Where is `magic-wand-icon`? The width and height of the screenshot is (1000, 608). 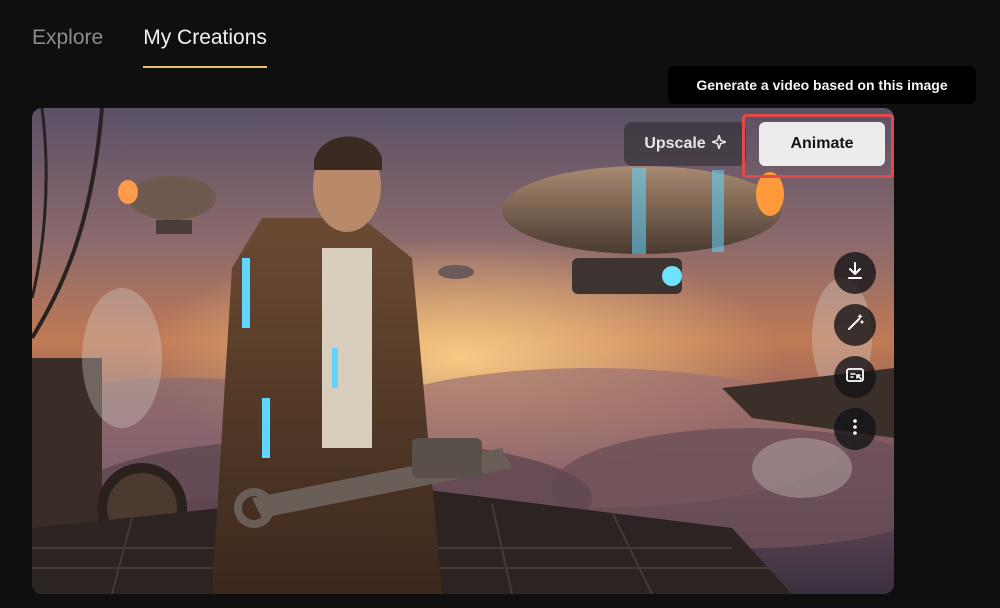 magic-wand-icon is located at coordinates (855, 325).